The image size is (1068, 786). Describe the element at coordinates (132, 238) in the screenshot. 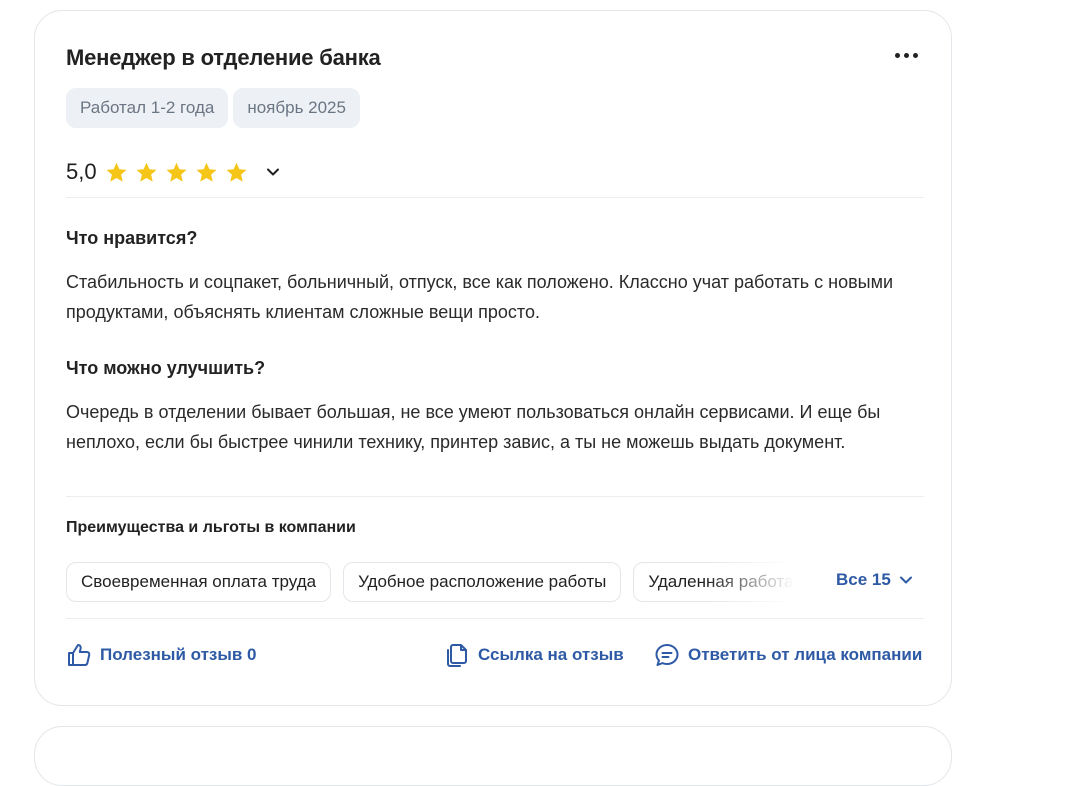

I see `likes-heading: Что нравится?` at that location.